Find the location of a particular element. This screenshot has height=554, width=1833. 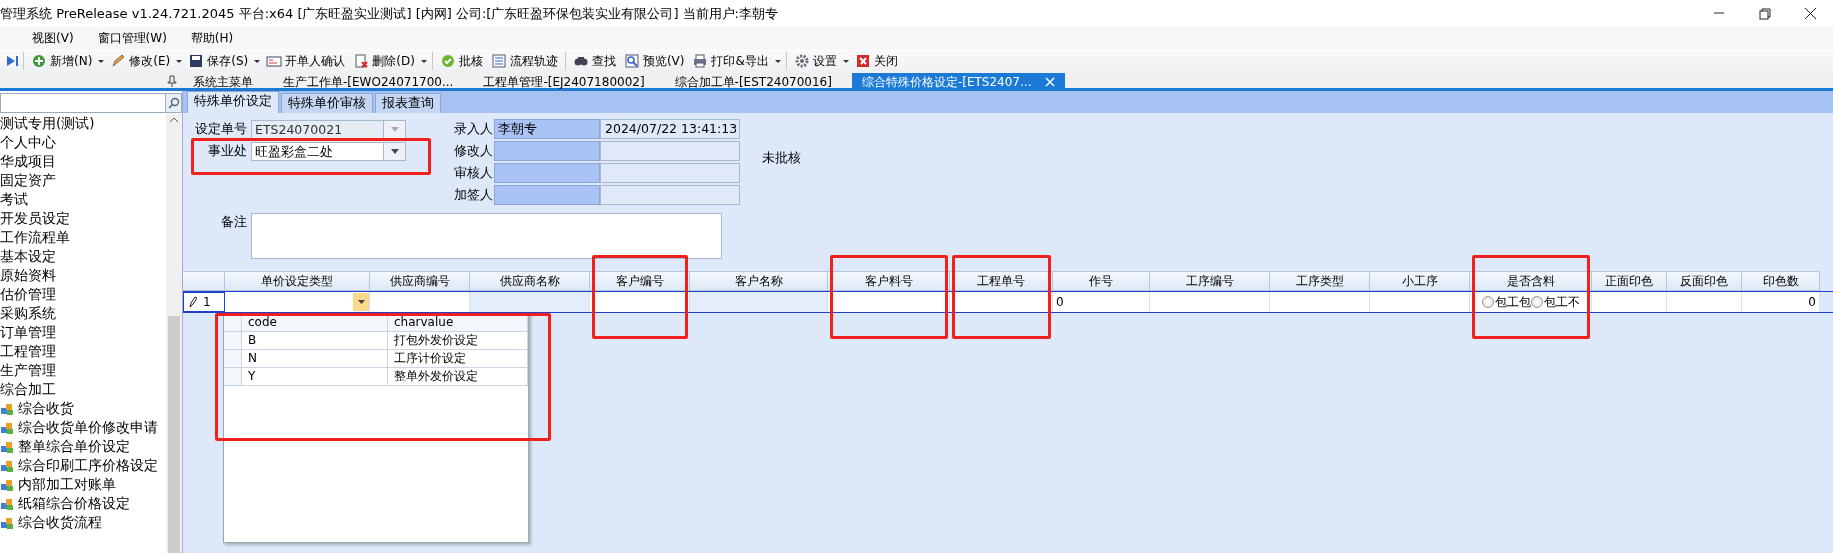

column-header: 供应商编号 is located at coordinates (420, 281).